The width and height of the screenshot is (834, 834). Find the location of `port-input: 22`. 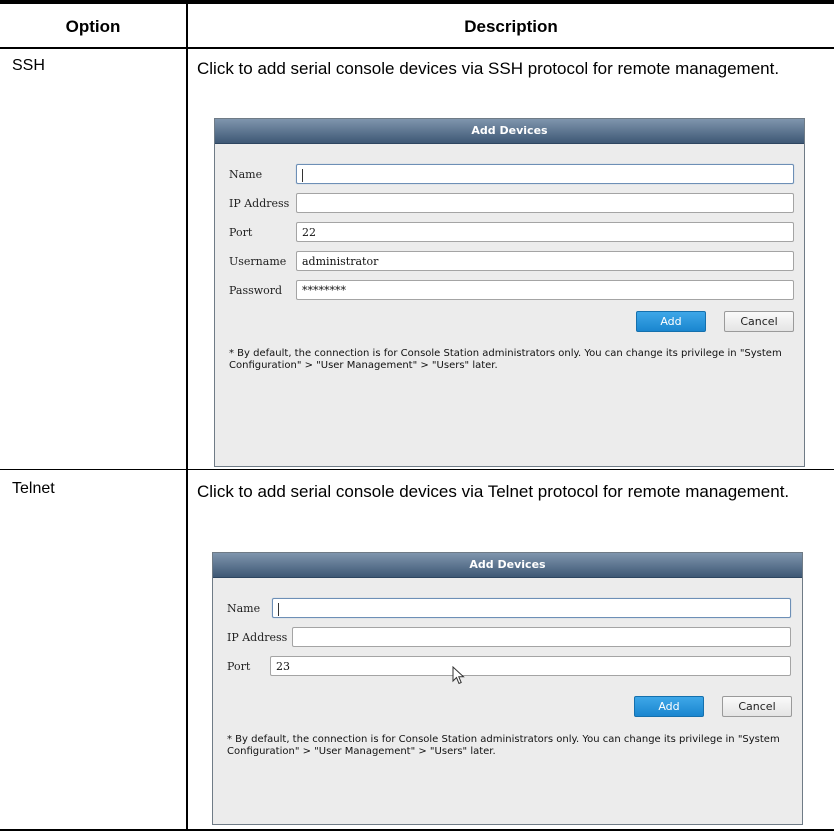

port-input: 22 is located at coordinates (545, 232).